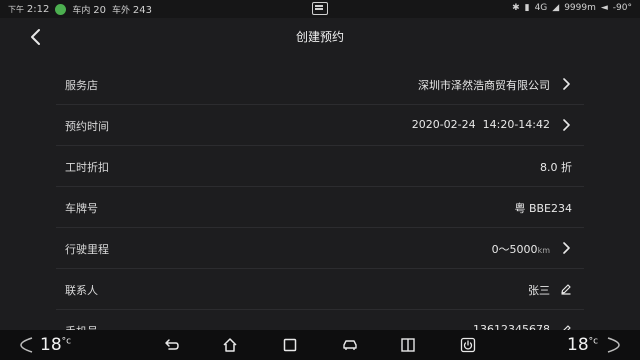 This screenshot has width=640, height=360. Describe the element at coordinates (613, 345) in the screenshot. I see `right-climate-arc-icon` at that location.